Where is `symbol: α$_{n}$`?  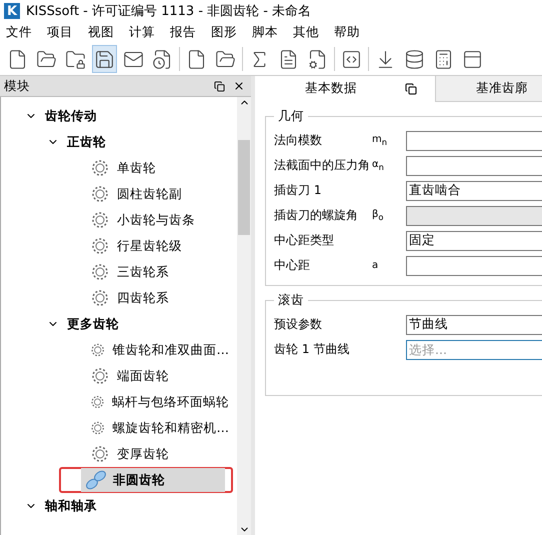
symbol: α$_{n}$ is located at coordinates (378, 164).